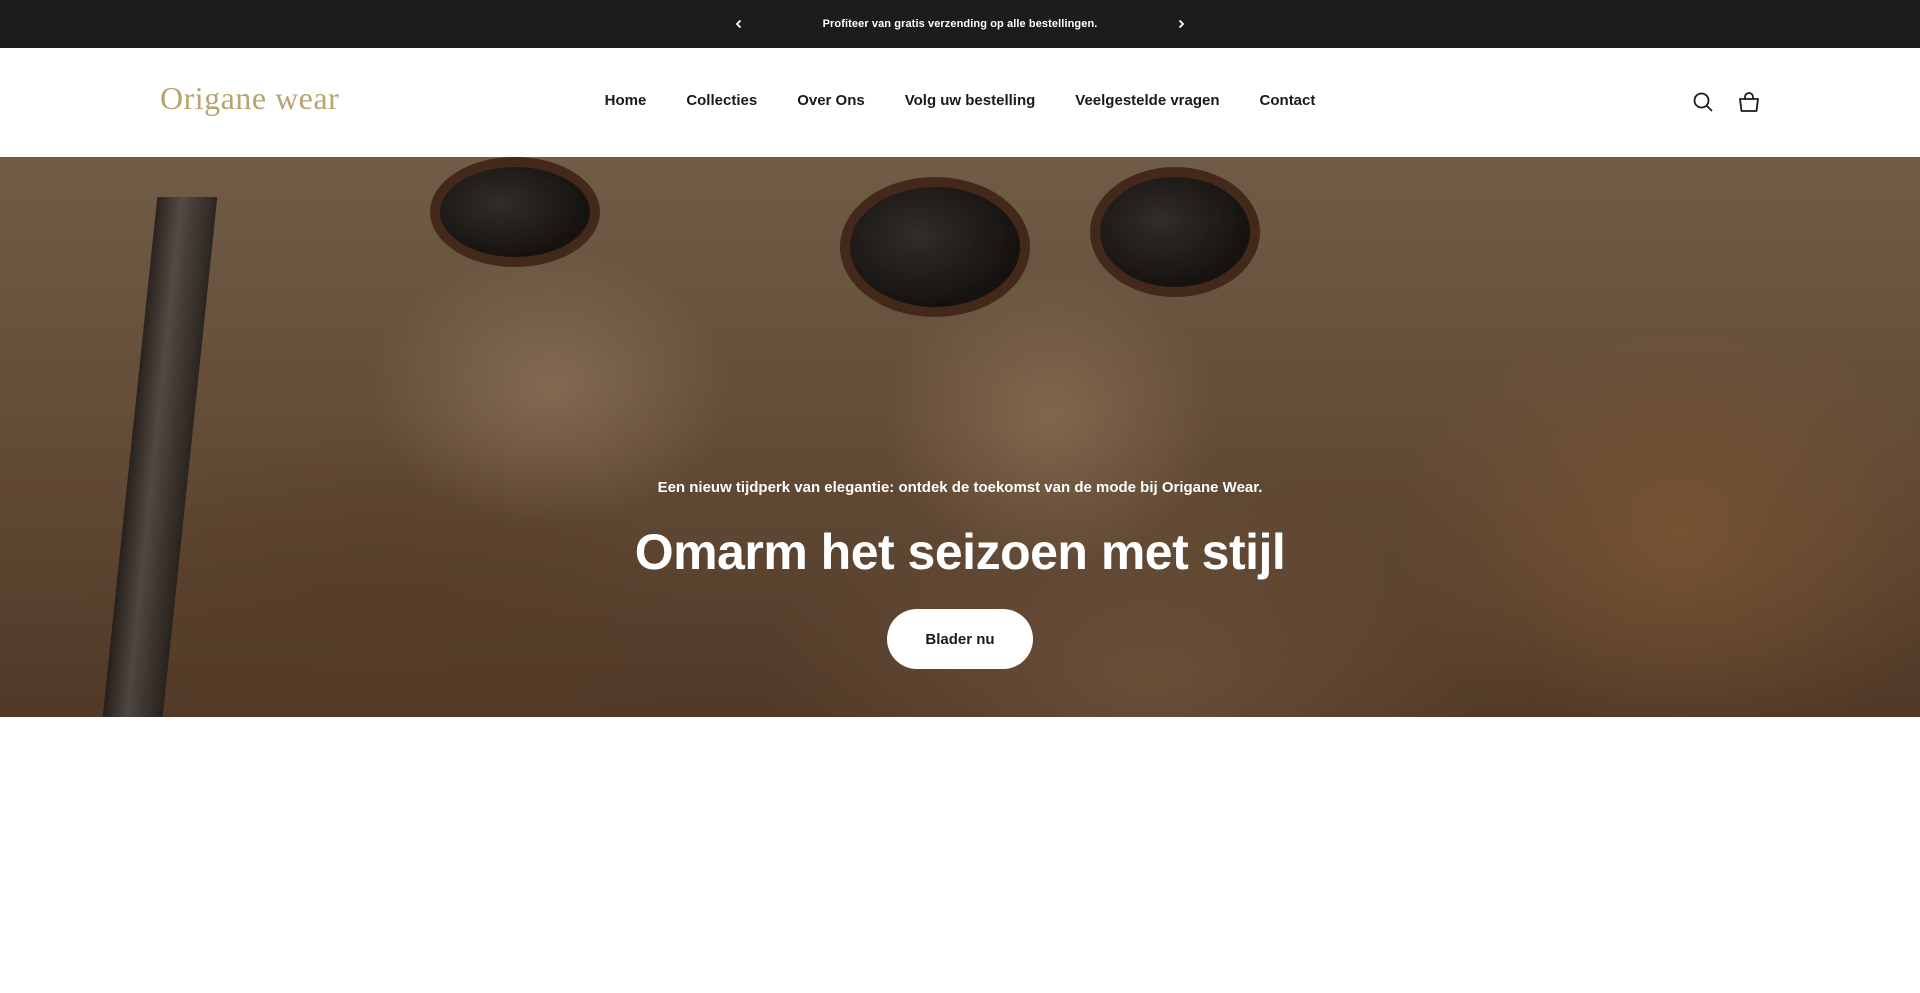  What do you see at coordinates (1703, 102) in the screenshot?
I see `search-icon` at bounding box center [1703, 102].